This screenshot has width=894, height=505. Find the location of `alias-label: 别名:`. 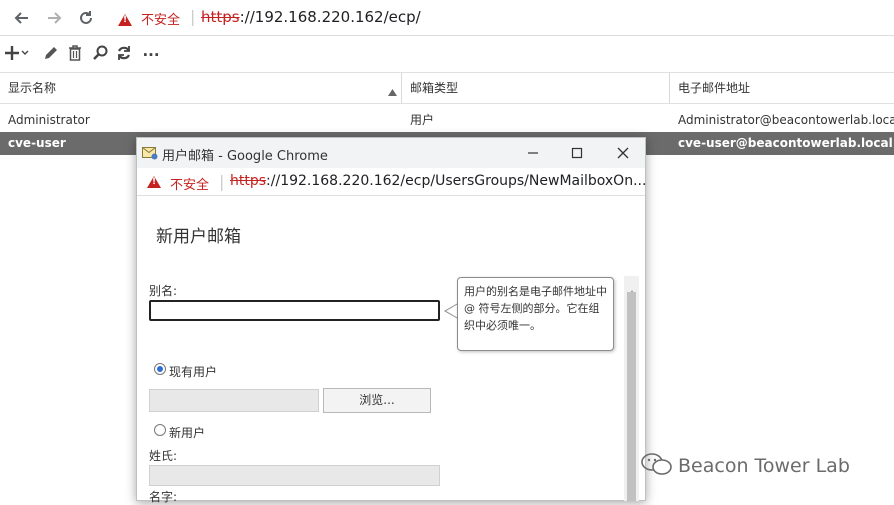

alias-label: 别名: is located at coordinates (163, 291).